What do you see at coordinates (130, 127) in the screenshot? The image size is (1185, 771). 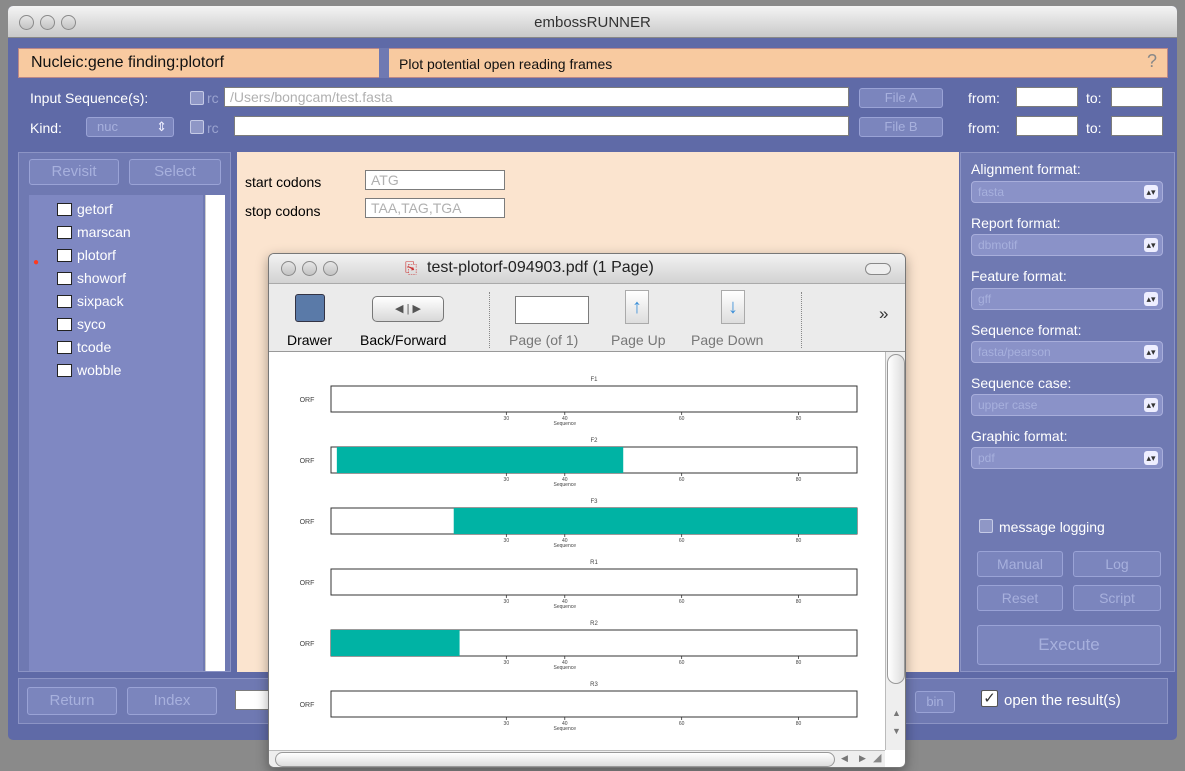 I see `kind-select: nuc ⇕` at bounding box center [130, 127].